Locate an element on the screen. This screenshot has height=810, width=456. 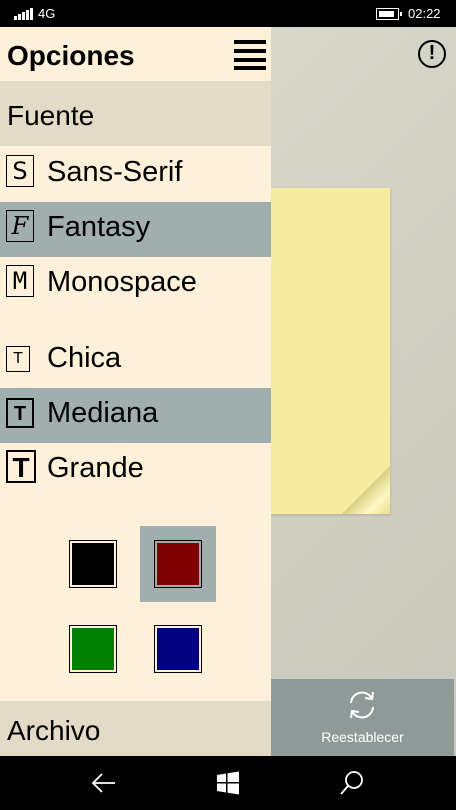
reset-label: Reestablecer is located at coordinates (362, 737).